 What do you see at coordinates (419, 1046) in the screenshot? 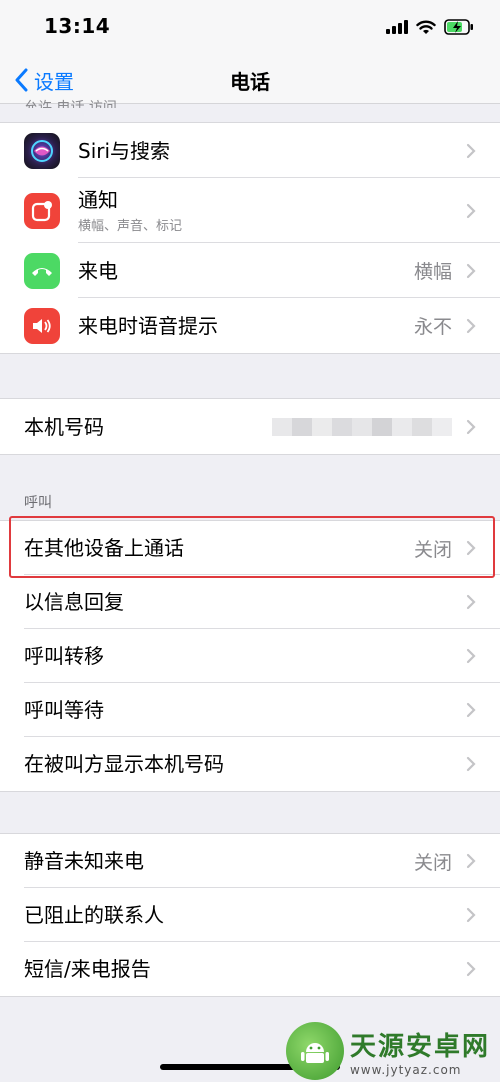
I see `watermark-title: 天源安卓网` at bounding box center [419, 1046].